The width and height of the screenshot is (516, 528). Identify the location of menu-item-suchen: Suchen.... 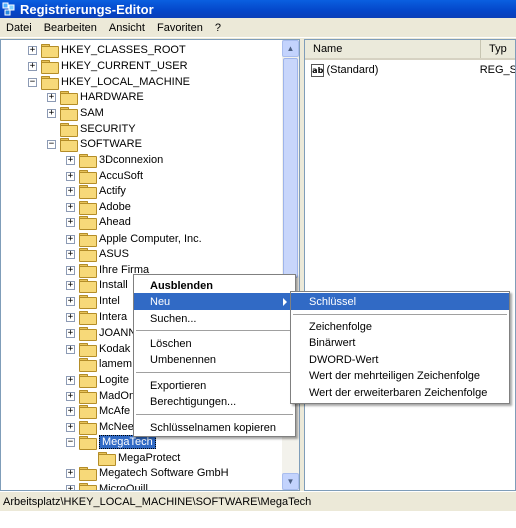
(214, 318).